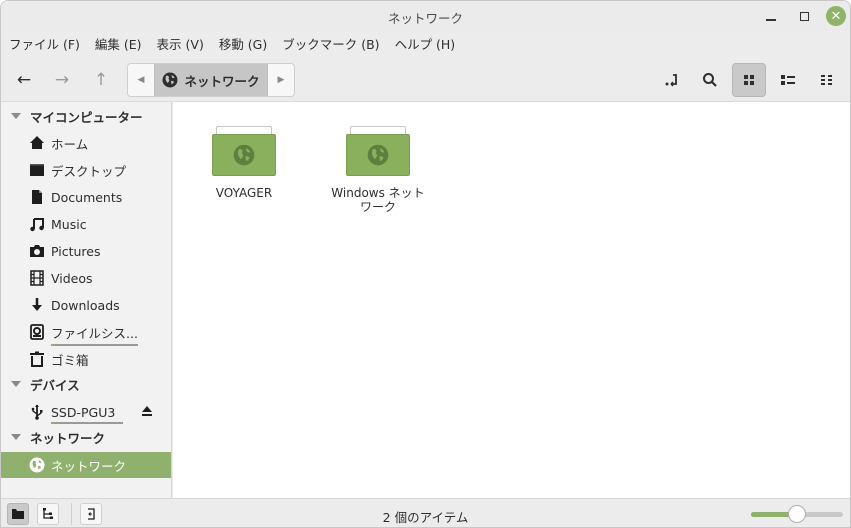 This screenshot has height=528, width=851. Describe the element at coordinates (72, 278) in the screenshot. I see `sidebar-item-label: Videos` at that location.